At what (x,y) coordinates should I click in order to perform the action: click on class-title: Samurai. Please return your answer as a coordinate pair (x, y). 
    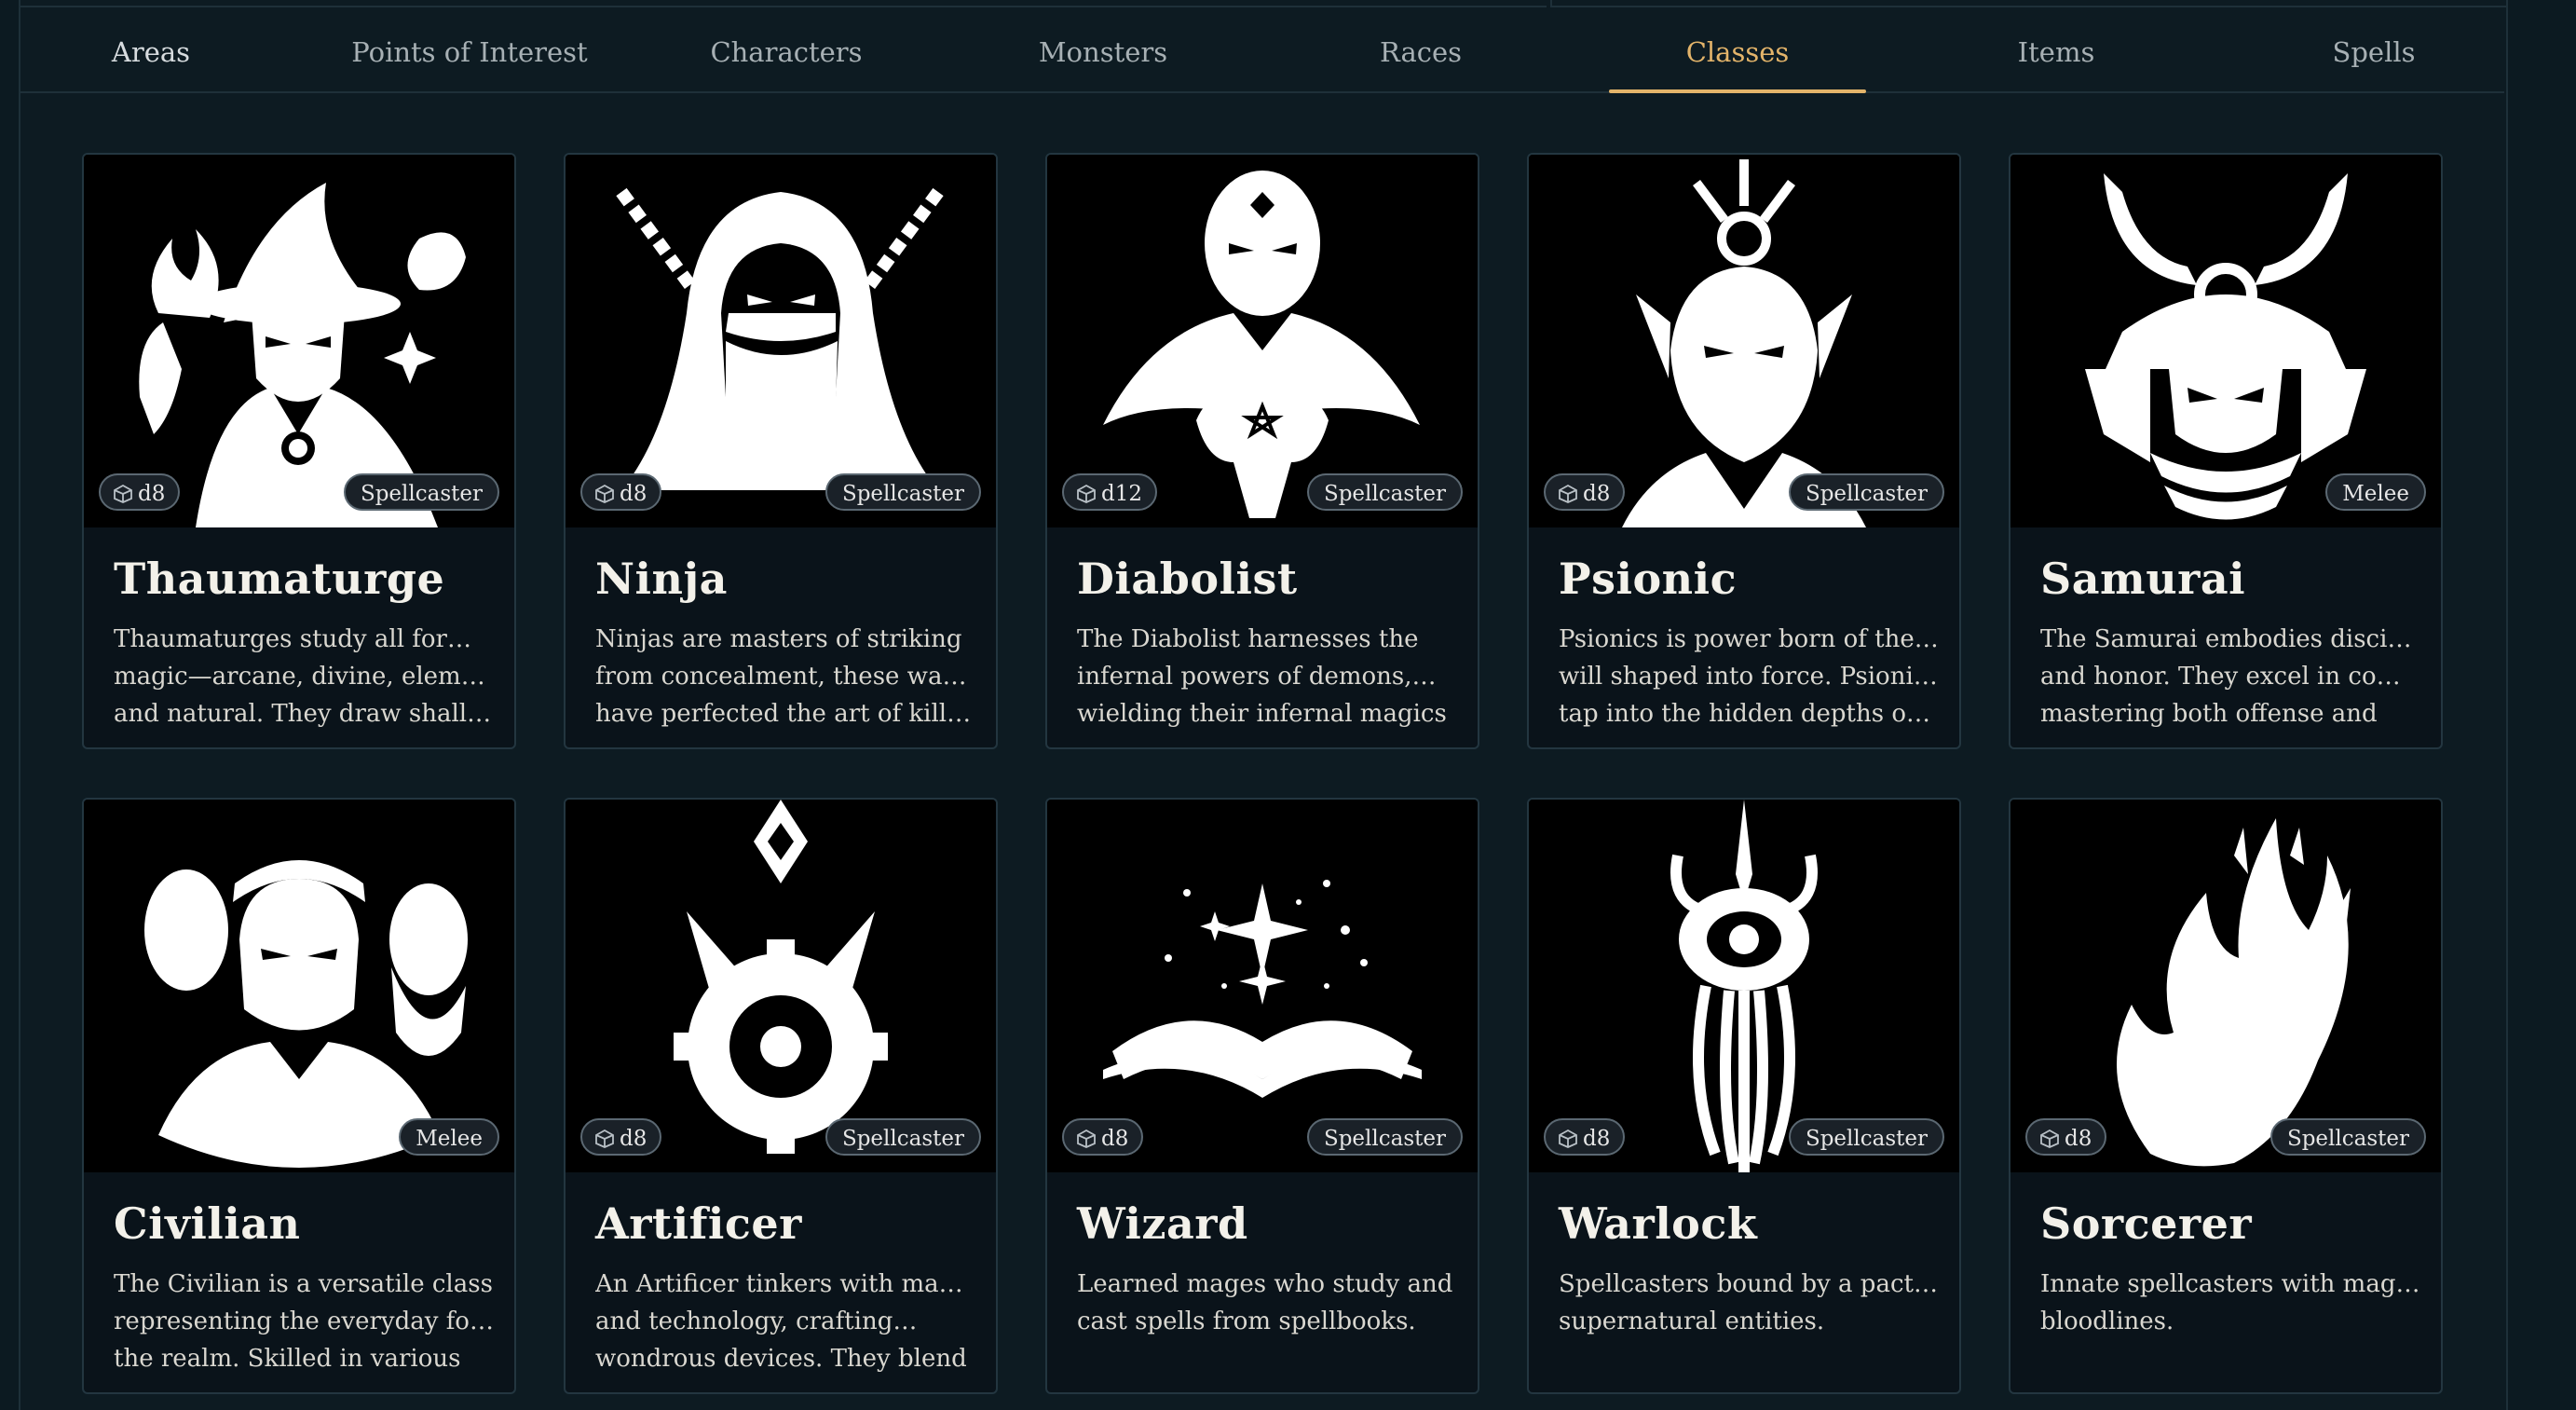
    Looking at the image, I should click on (2143, 579).